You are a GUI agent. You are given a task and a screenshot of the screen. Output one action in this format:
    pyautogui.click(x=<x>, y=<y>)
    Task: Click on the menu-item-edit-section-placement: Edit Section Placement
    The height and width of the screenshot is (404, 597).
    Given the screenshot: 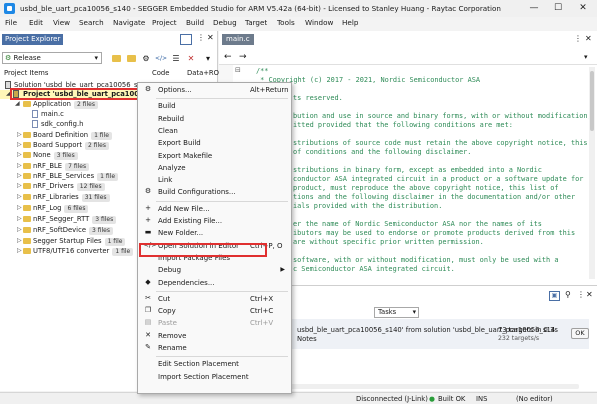 What is the action you would take?
    pyautogui.click(x=214, y=364)
    